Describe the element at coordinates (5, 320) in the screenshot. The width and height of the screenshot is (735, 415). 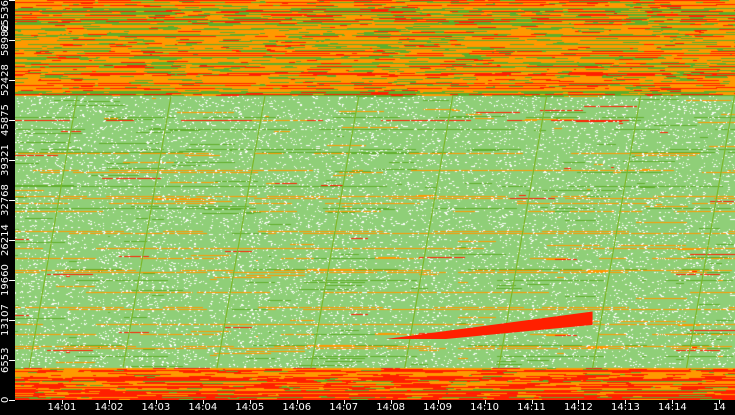
I see `y-tick-label: 13107` at that location.